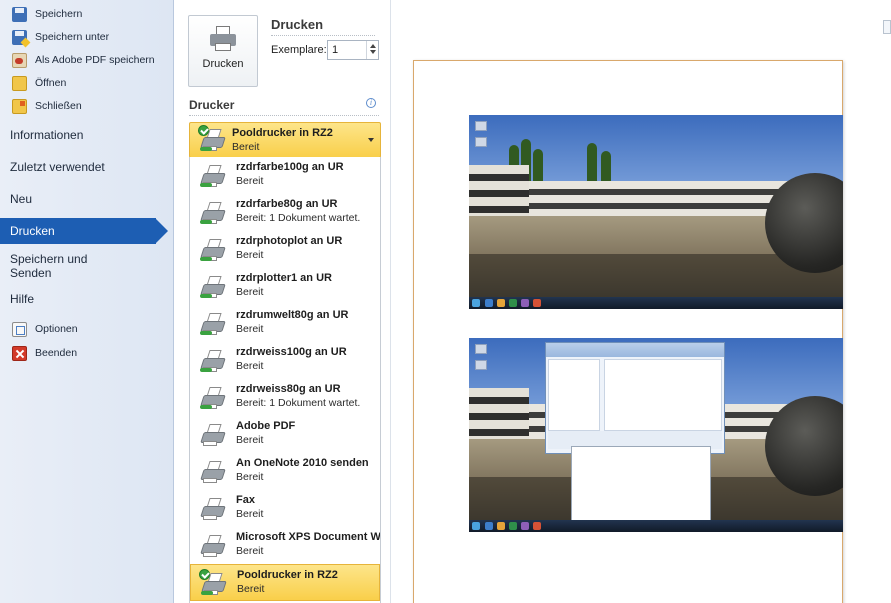 The height and width of the screenshot is (603, 891). Describe the element at coordinates (287, 575) in the screenshot. I see `printer-name: Pooldrucker in RZ2` at that location.